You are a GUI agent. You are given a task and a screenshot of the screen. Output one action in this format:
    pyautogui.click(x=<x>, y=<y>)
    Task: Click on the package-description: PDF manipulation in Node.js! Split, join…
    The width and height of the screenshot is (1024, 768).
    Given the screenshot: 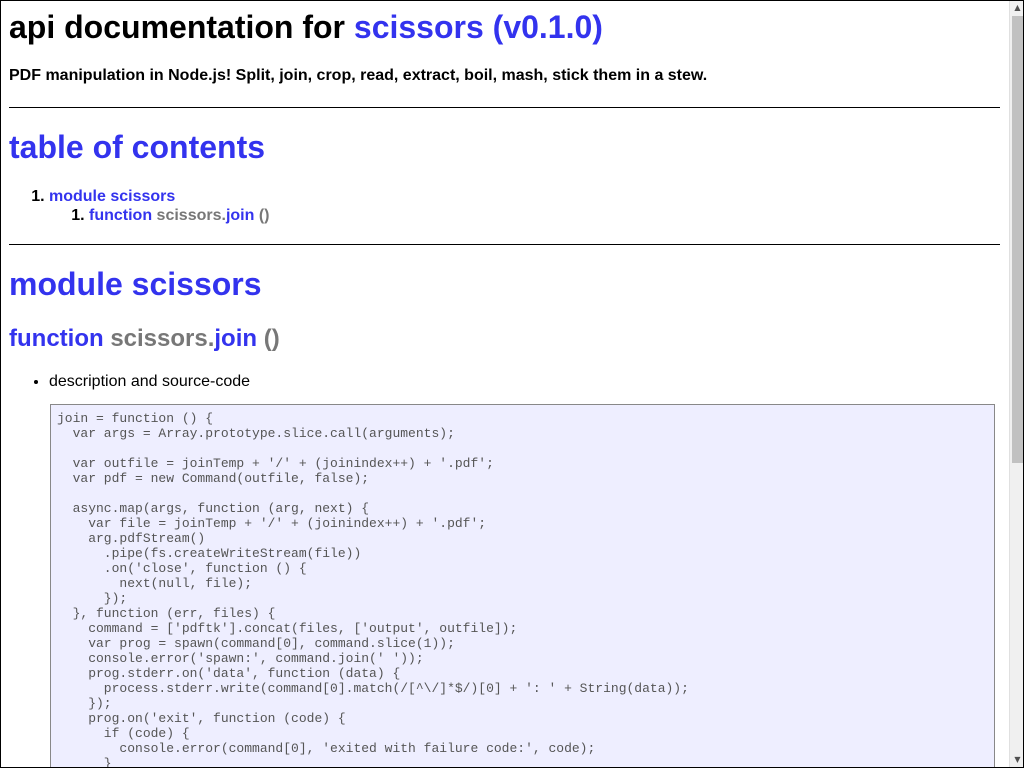 What is the action you would take?
    pyautogui.click(x=358, y=75)
    